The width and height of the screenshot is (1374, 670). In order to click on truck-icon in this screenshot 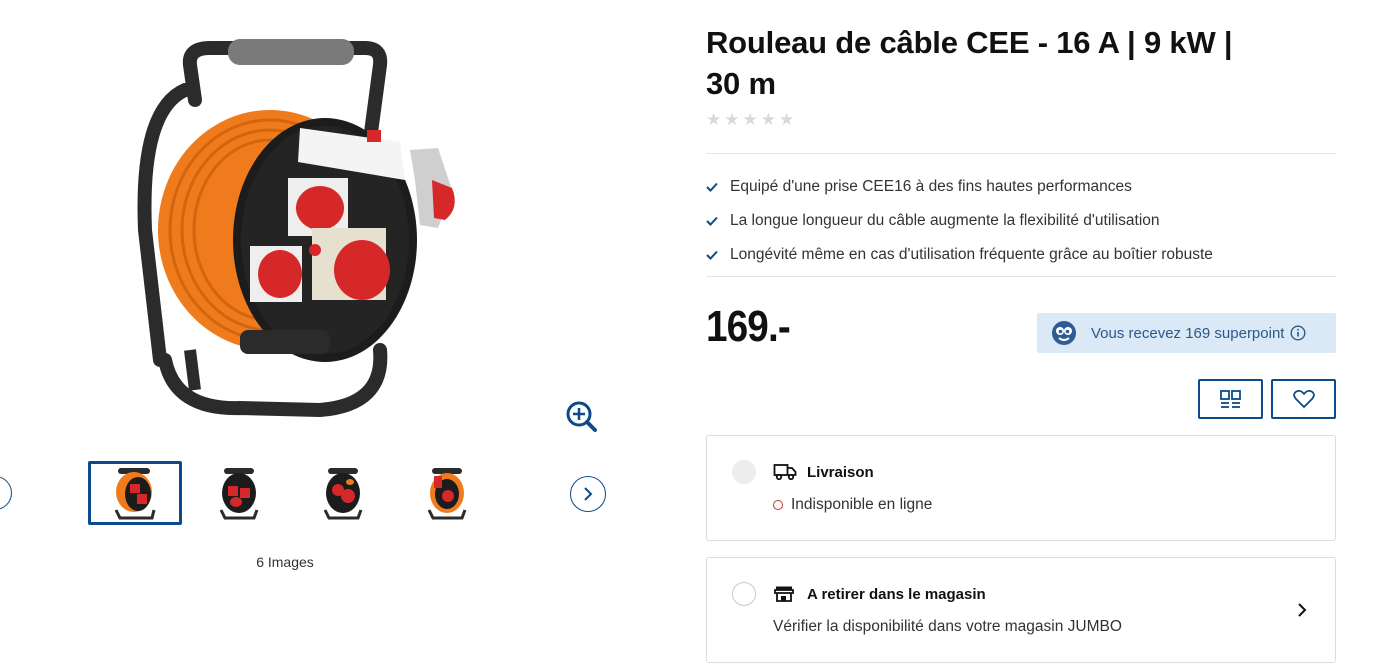, I will do `click(785, 472)`.